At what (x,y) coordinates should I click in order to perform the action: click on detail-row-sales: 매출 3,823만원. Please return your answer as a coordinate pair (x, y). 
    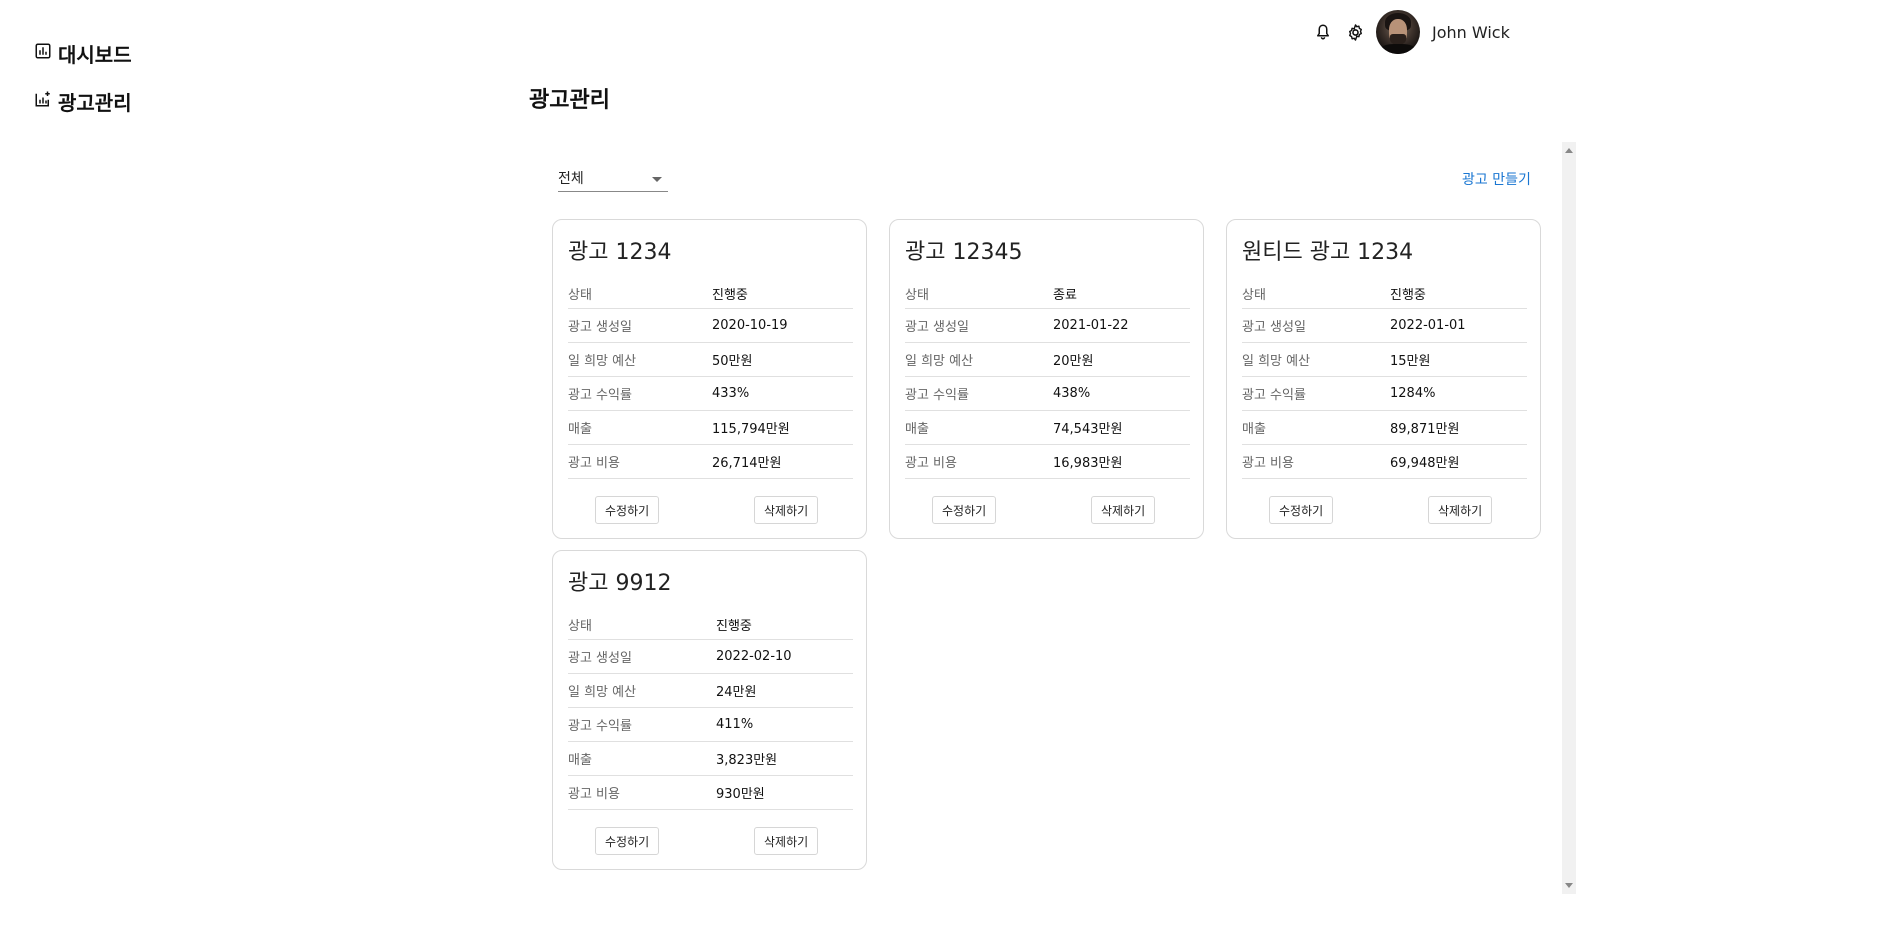
    Looking at the image, I should click on (710, 759).